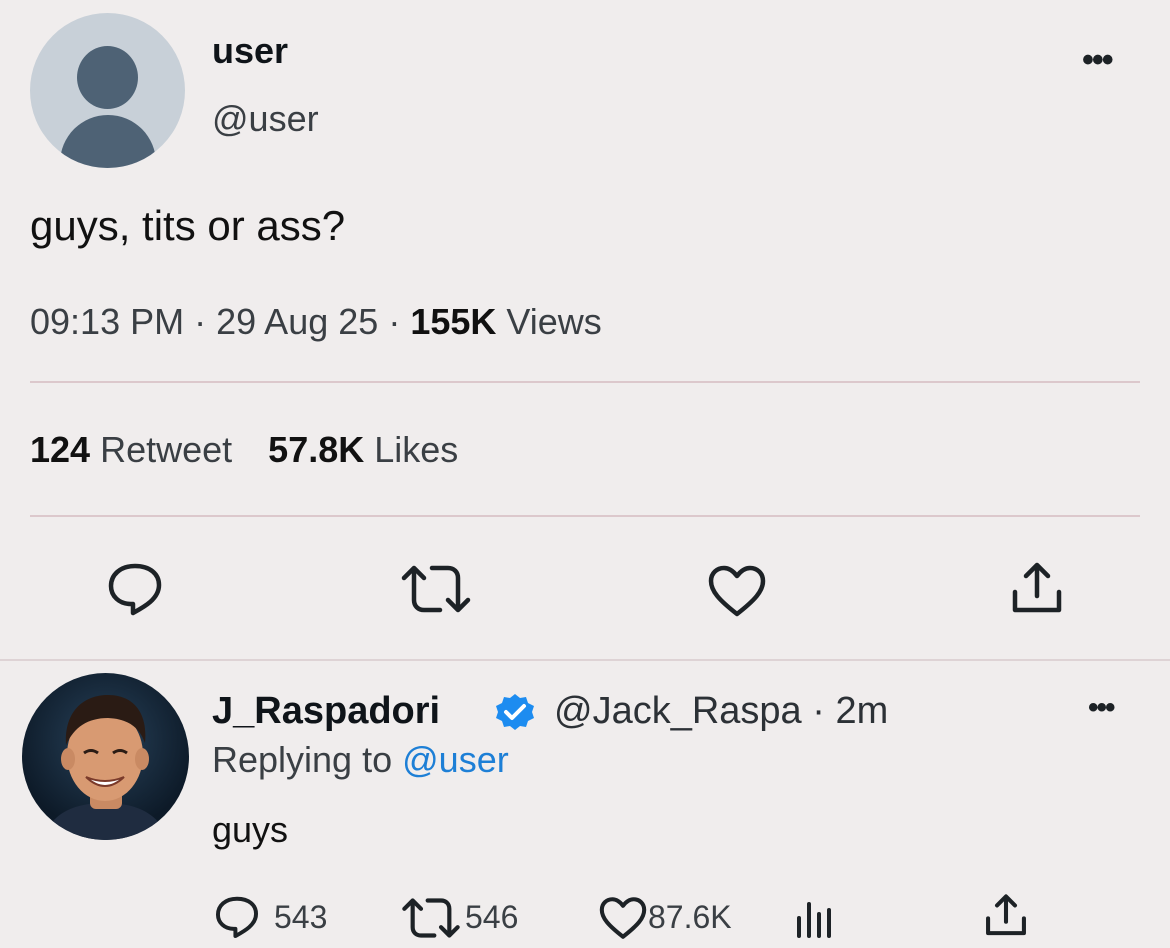 Image resolution: width=1170 pixels, height=948 pixels. I want to click on tweet-meta: 09:13 PM · 29 Aug 25 · 155K Views, so click(316, 322).